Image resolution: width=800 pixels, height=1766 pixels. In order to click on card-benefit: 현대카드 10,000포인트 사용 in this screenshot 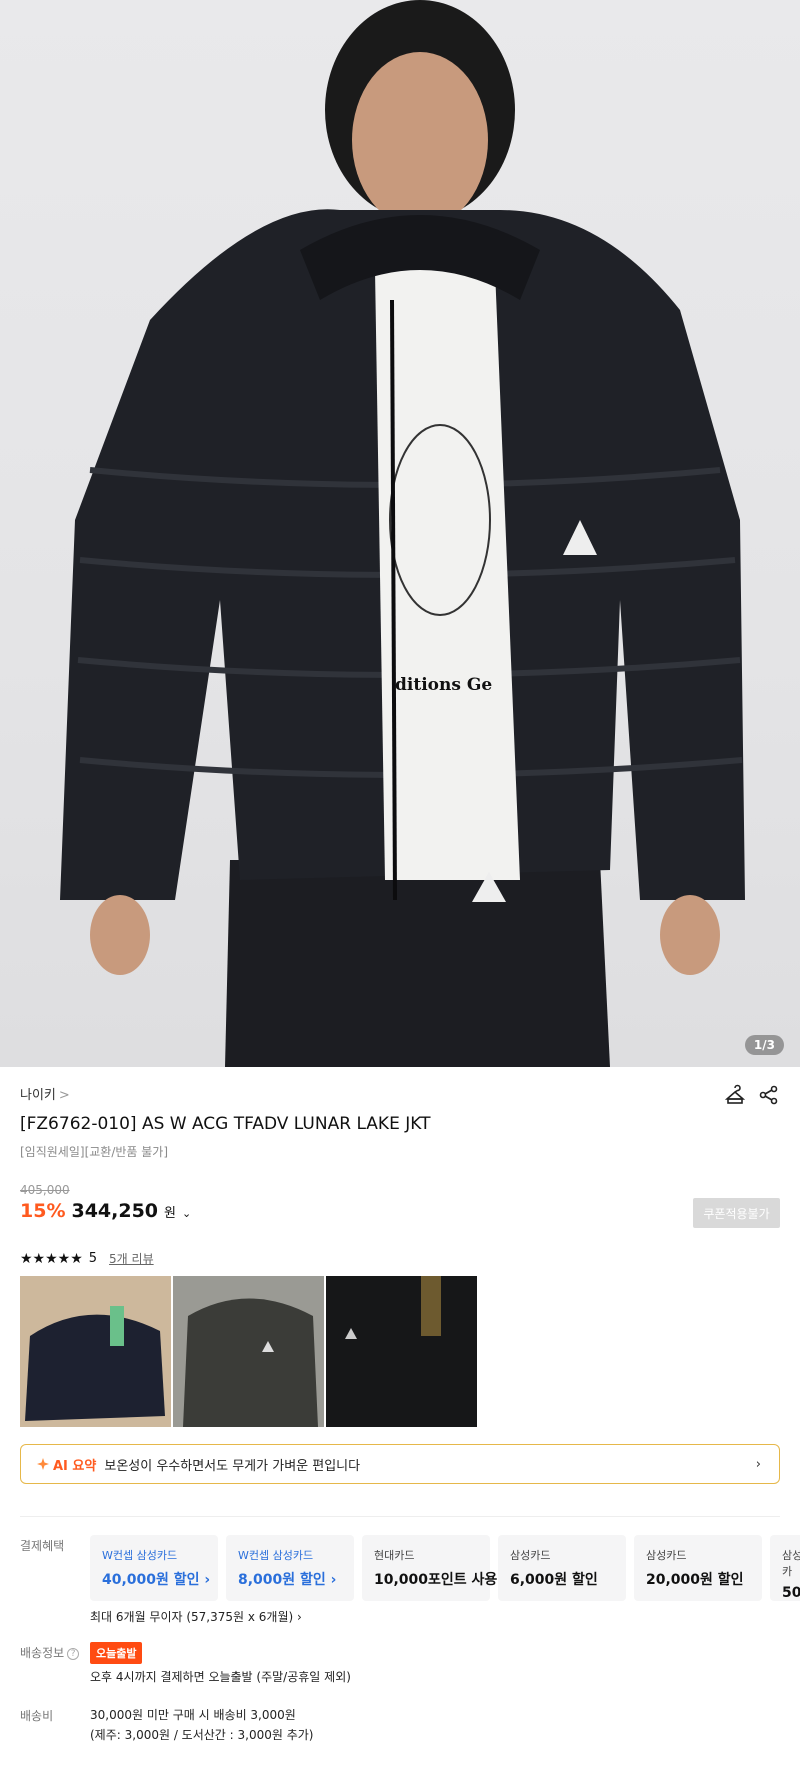, I will do `click(430, 1568)`.